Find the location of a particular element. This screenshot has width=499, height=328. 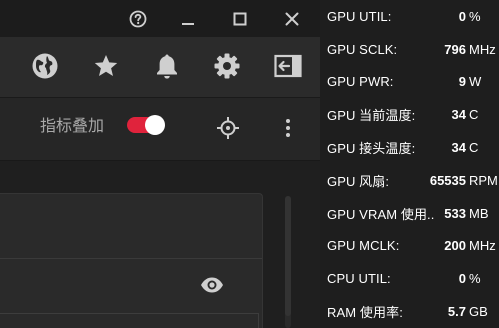

stat-label: GPU PWR: is located at coordinates (360, 82).